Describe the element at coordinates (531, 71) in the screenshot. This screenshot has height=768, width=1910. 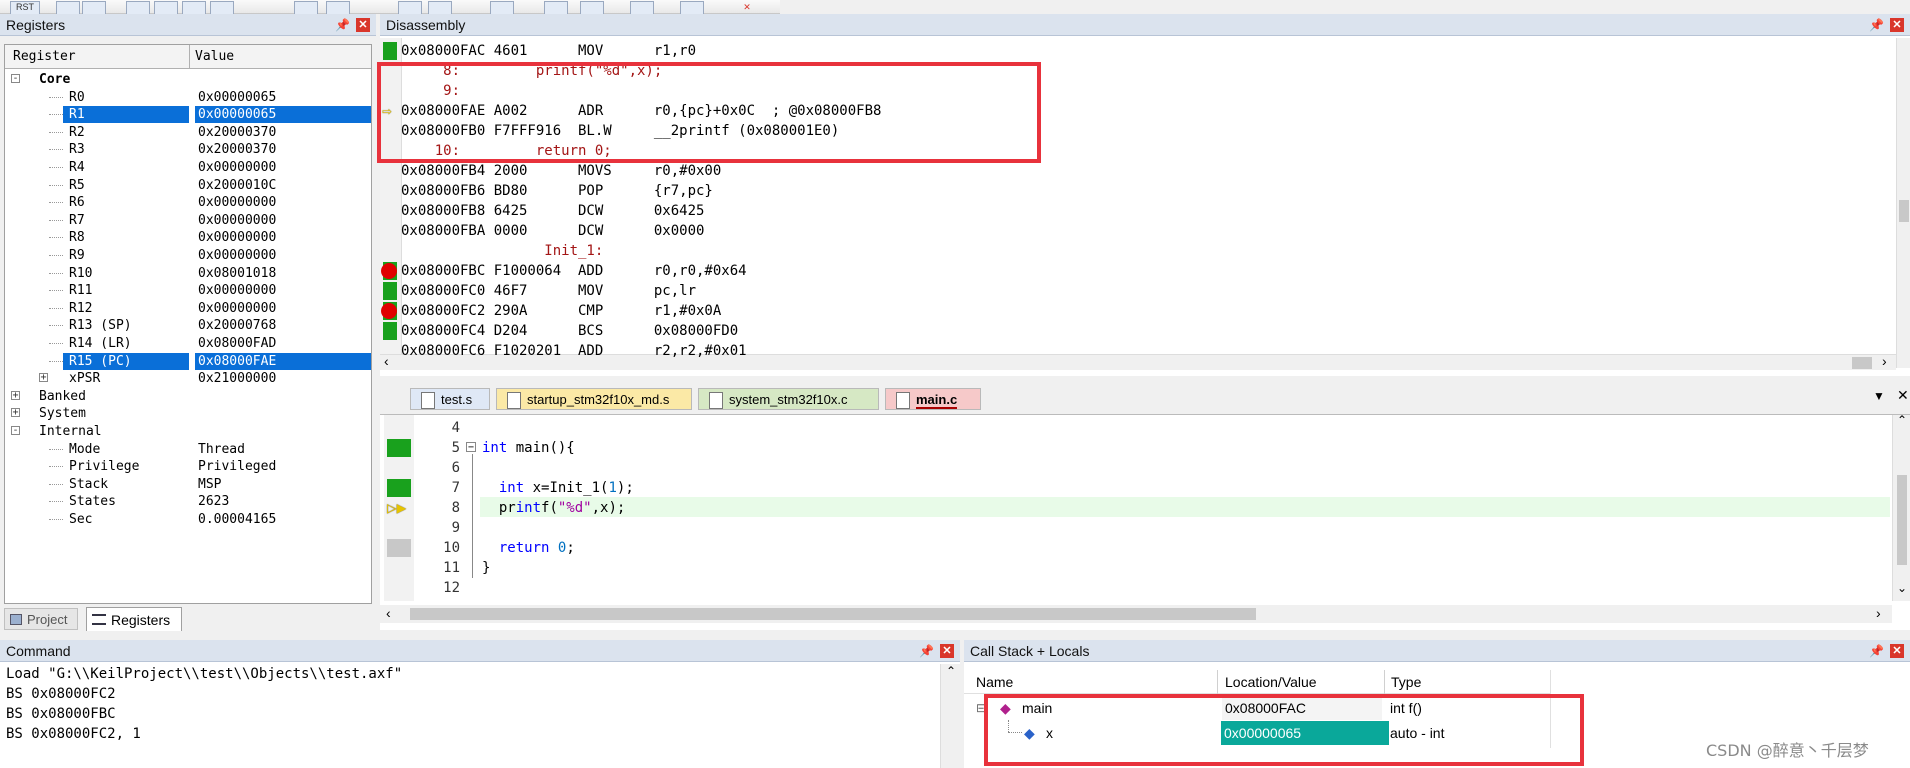
I see `disassembly-source-line: 8: printf("%d",x);` at that location.